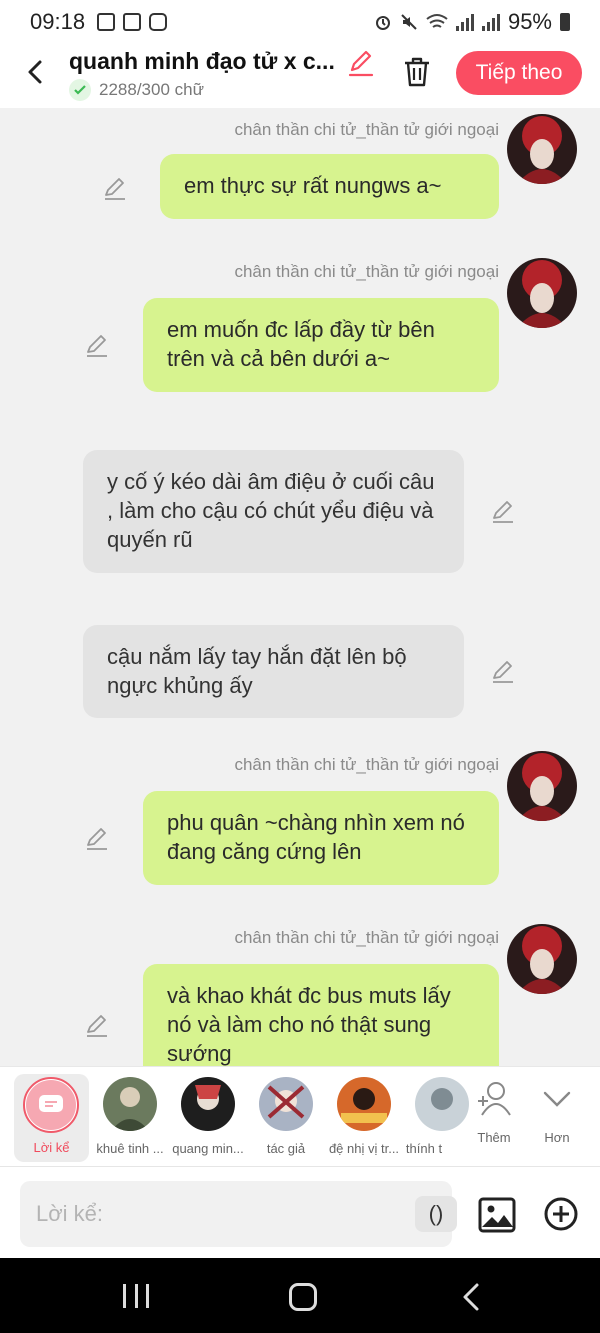 The image size is (600, 1333). Describe the element at coordinates (36, 72) in the screenshot. I see `back-arrow-icon` at that location.